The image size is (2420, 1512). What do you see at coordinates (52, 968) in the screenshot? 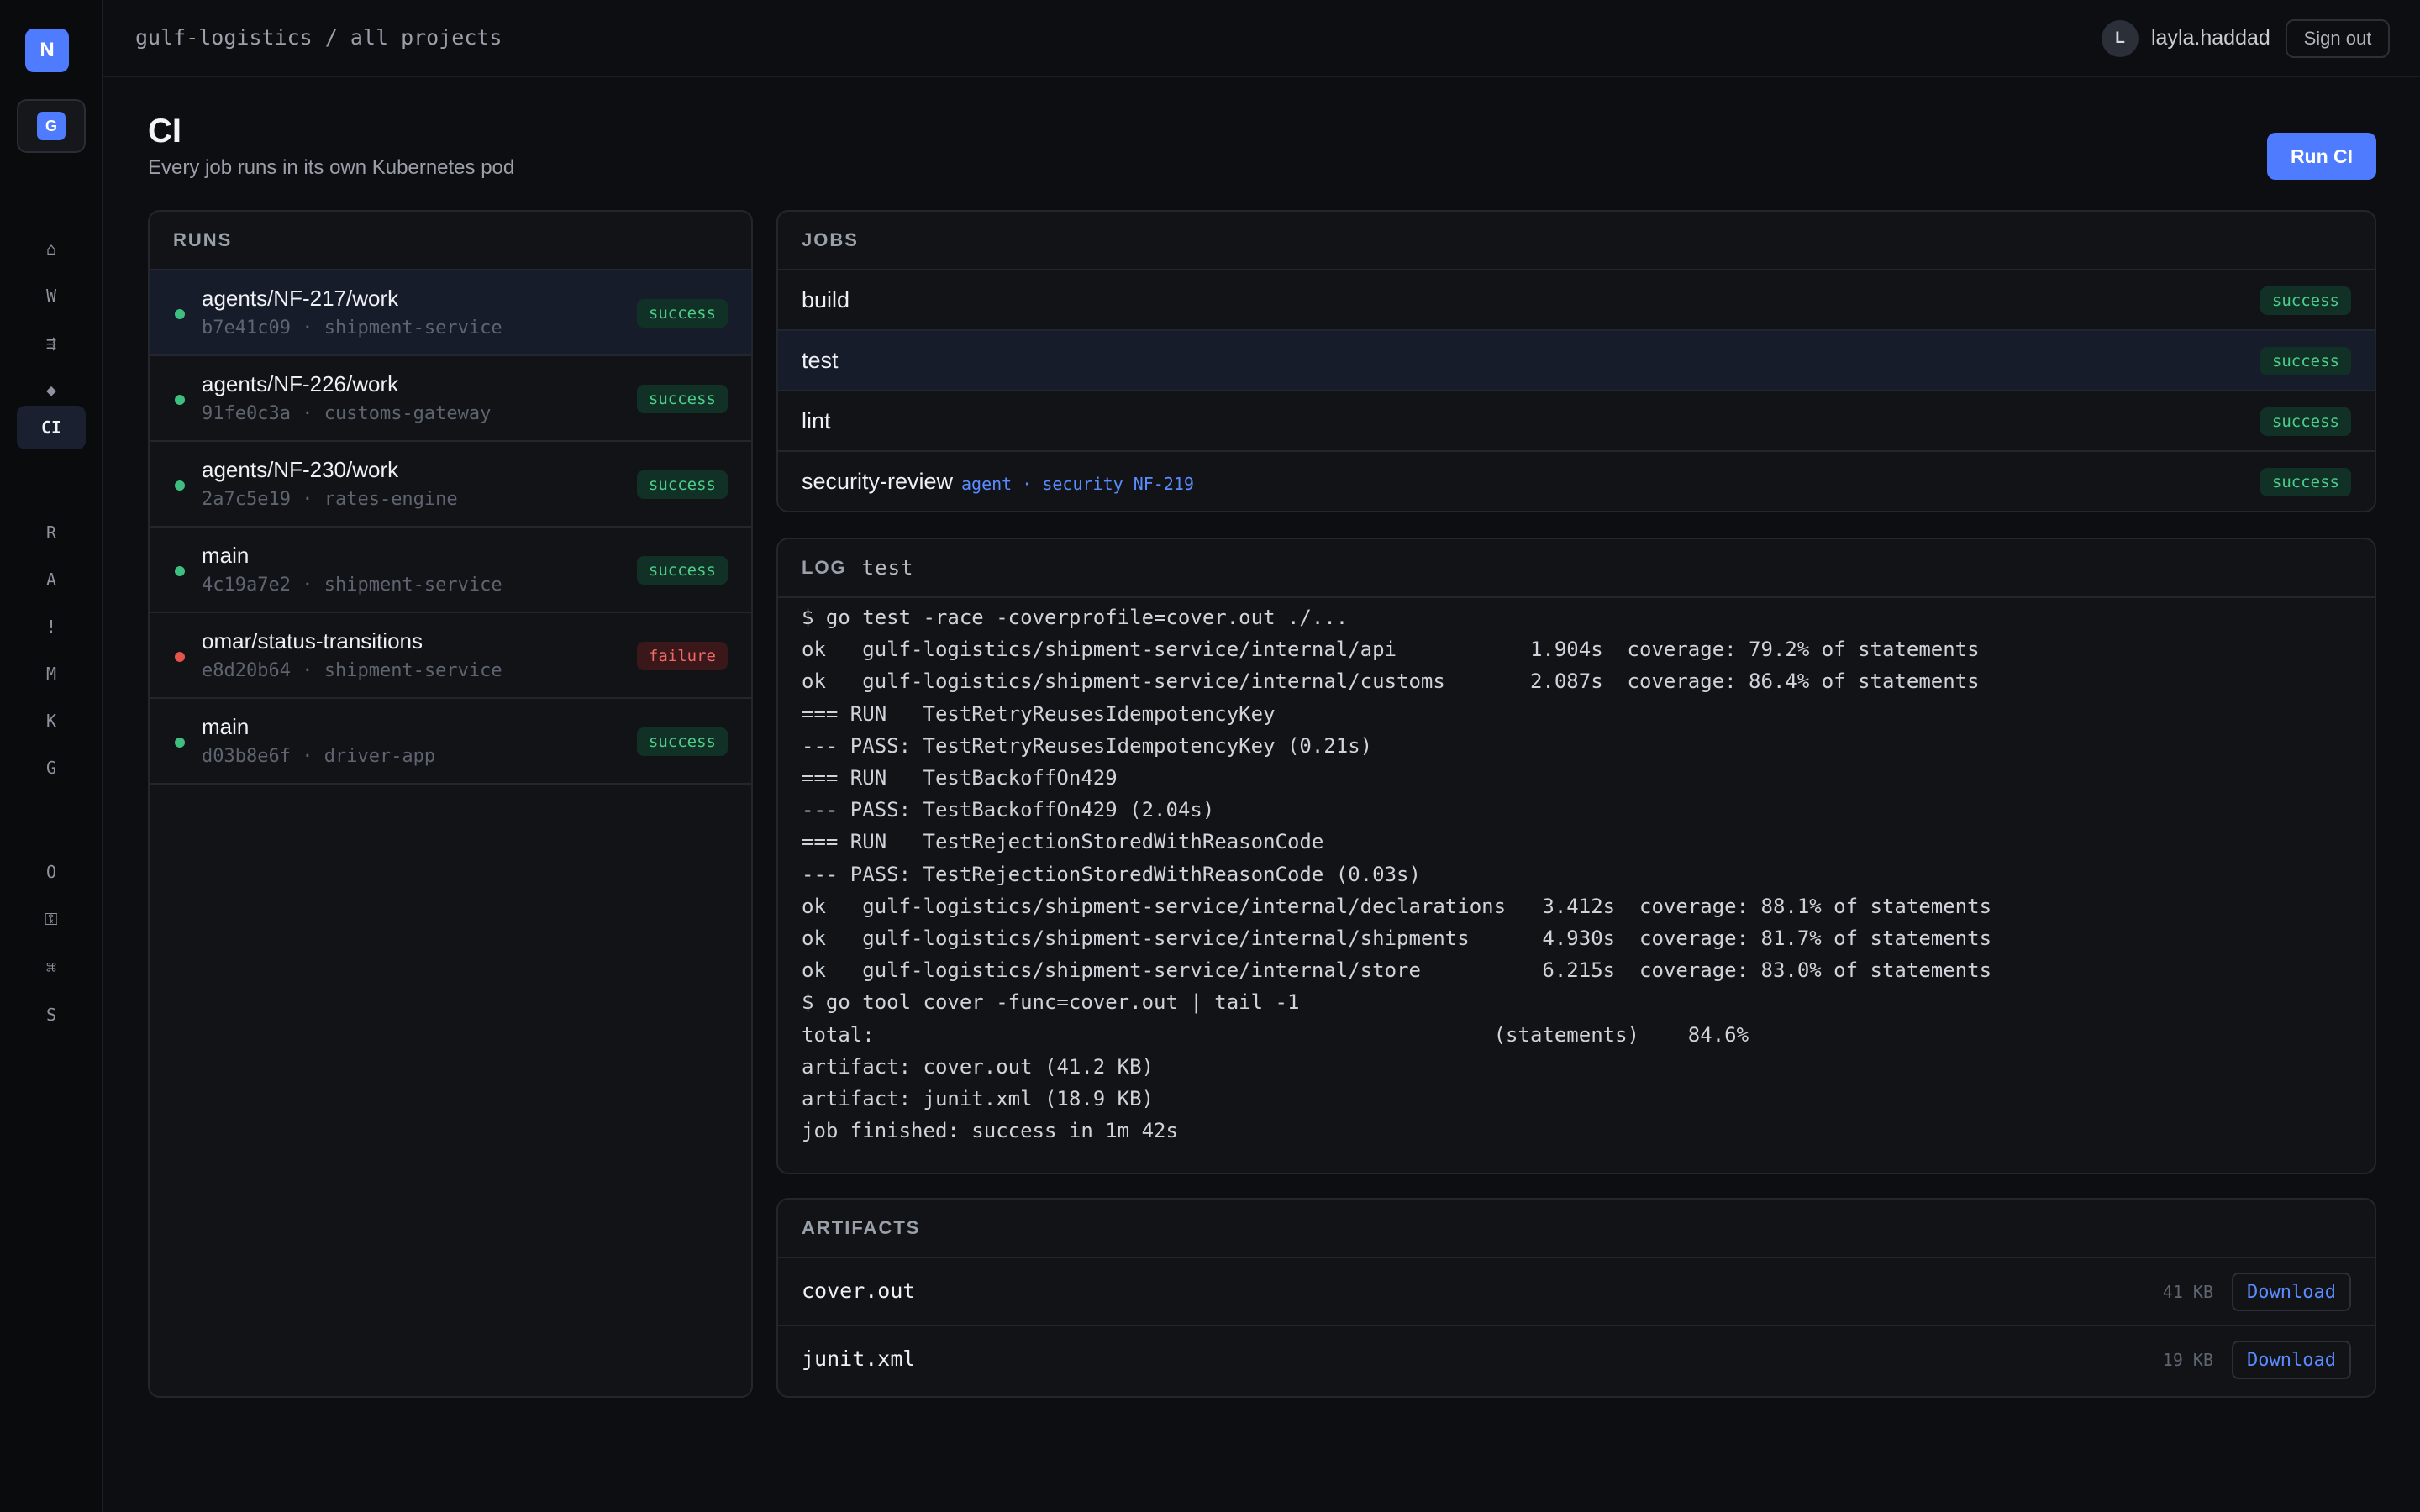
I see `rail-item-commands: ⌘` at bounding box center [52, 968].